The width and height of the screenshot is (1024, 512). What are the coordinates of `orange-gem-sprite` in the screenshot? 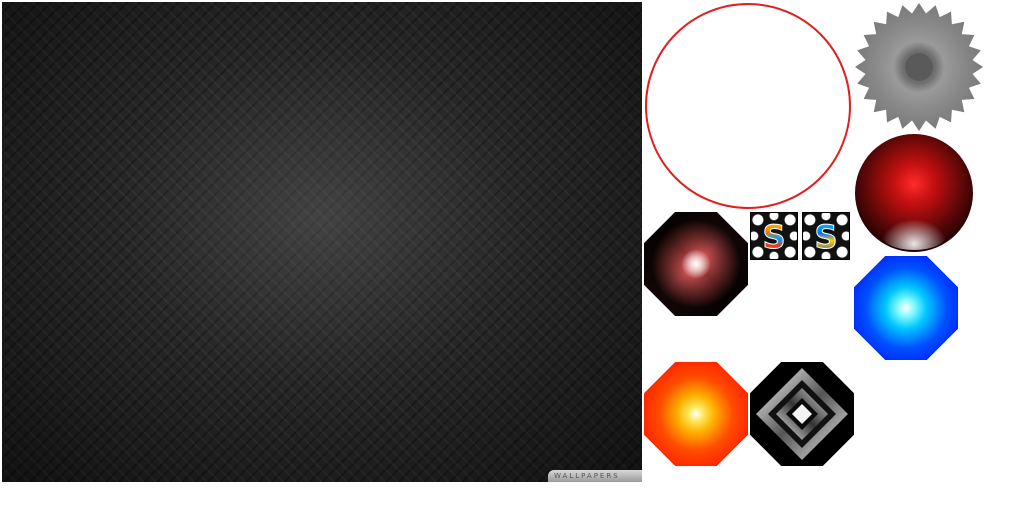 It's located at (696, 414).